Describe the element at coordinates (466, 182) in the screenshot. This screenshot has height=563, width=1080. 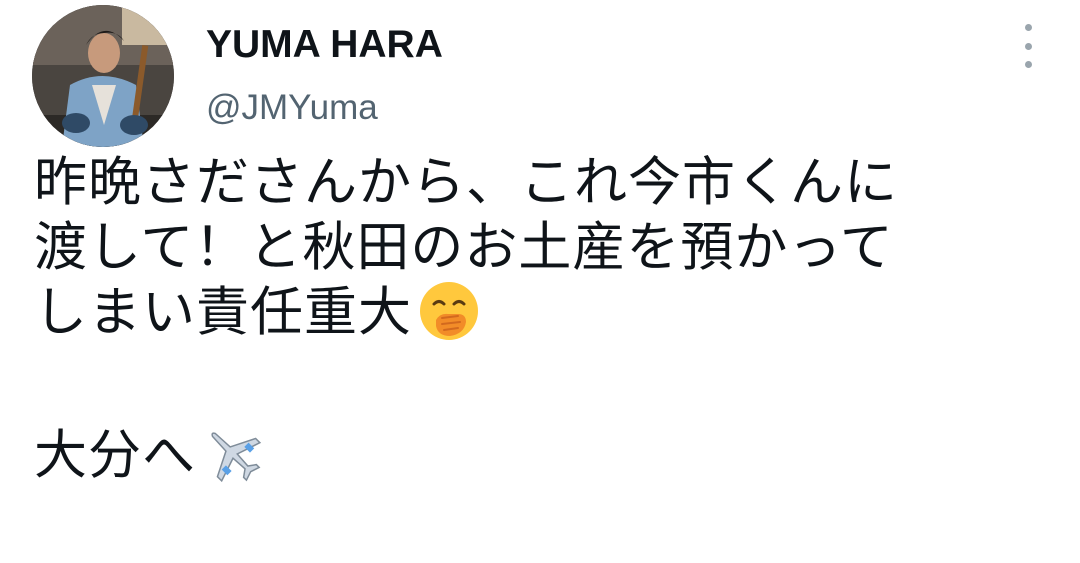
I see `tweet-text-line: 昨晩さださんから、これ今市くんに` at that location.